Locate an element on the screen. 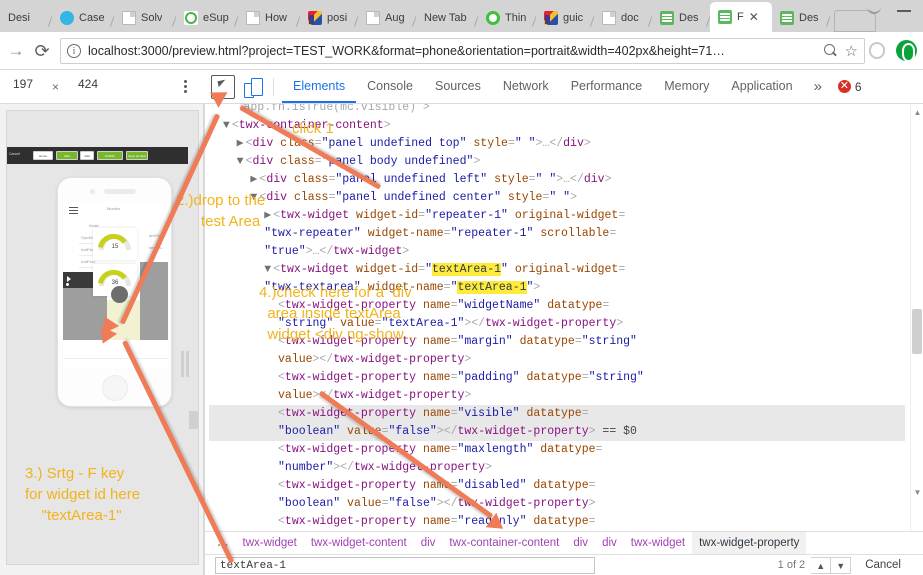 The image size is (923, 575). dial-knob is located at coordinates (119, 294).